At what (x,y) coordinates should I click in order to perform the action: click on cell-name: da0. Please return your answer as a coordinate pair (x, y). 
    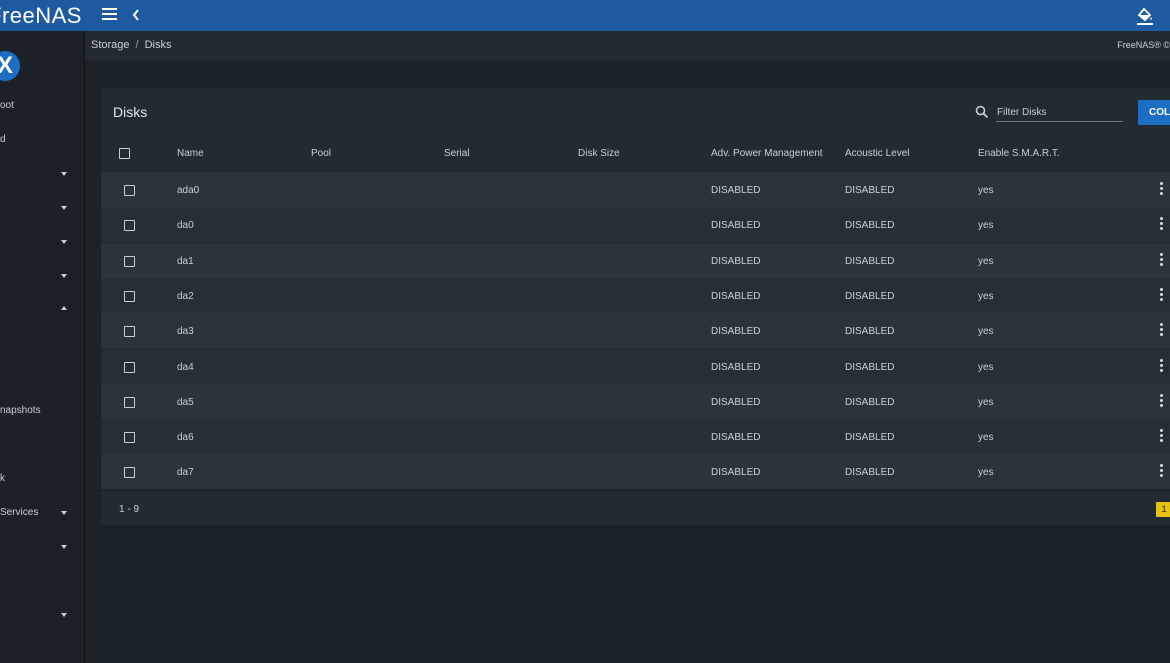
    Looking at the image, I should click on (185, 226).